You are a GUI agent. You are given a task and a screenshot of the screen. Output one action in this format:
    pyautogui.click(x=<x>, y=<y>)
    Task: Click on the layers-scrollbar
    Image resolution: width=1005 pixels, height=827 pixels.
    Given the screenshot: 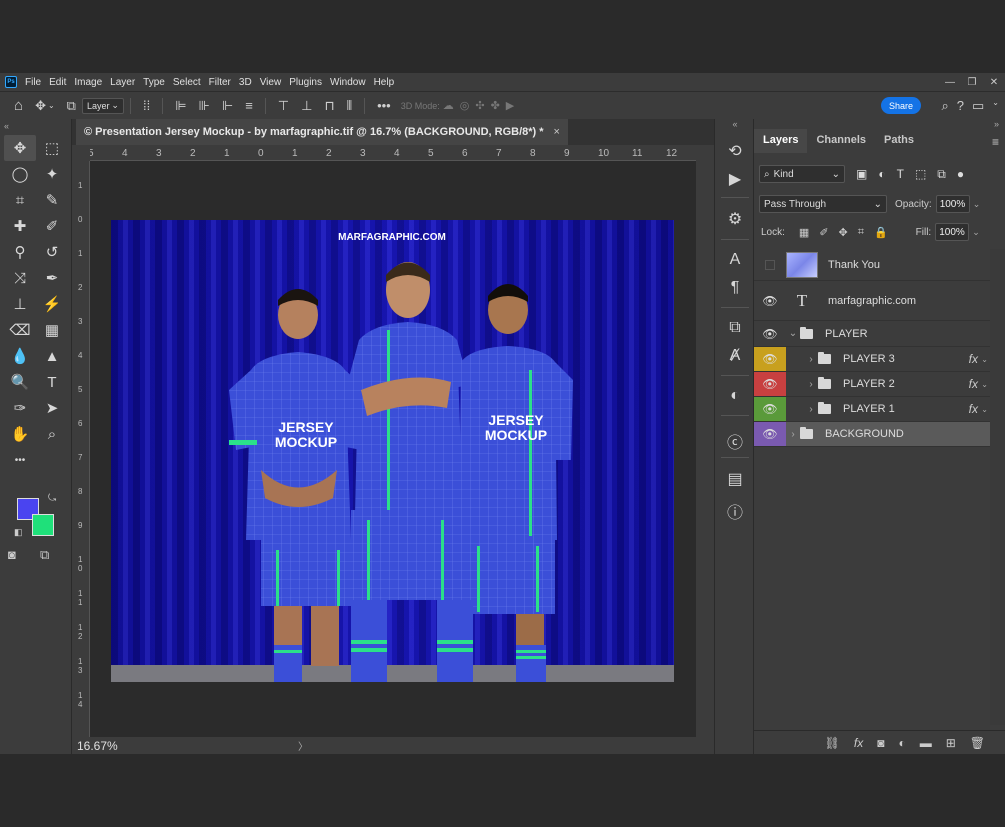 What is the action you would take?
    pyautogui.click(x=997, y=487)
    